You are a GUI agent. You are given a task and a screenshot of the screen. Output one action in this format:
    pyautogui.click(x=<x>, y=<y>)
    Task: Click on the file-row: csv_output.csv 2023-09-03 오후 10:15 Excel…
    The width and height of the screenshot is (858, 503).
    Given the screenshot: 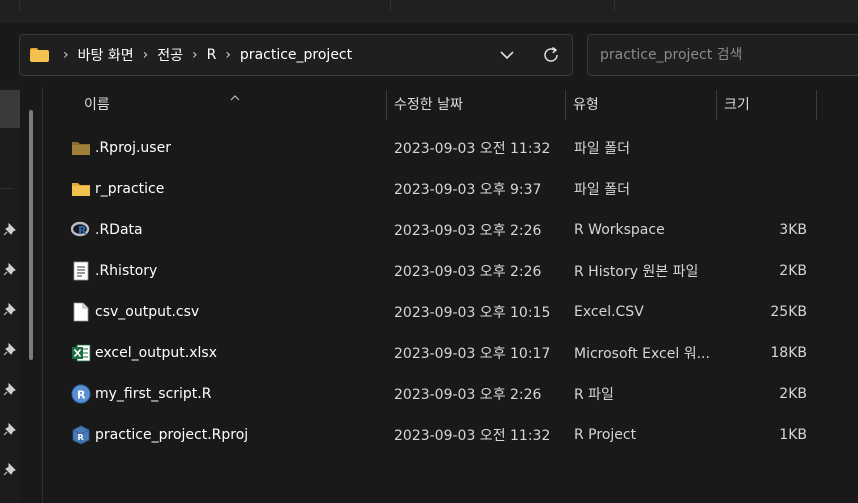 What is the action you would take?
    pyautogui.click(x=450, y=311)
    